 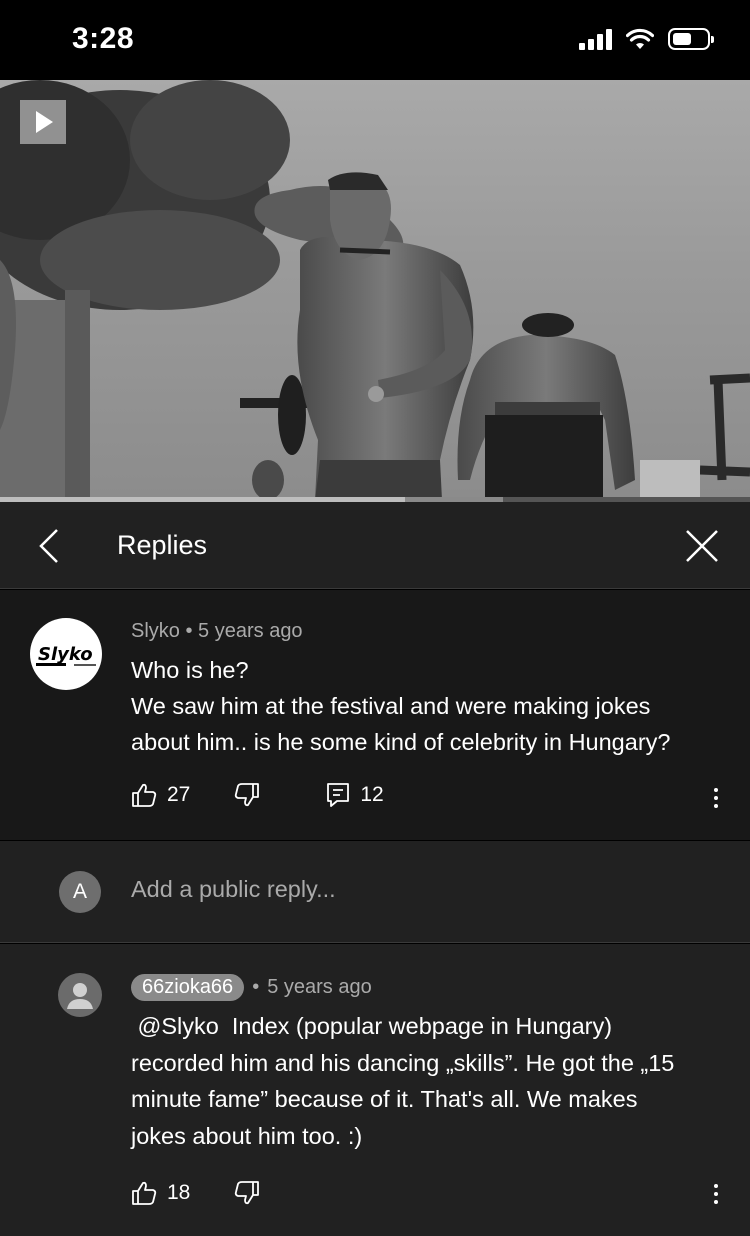 I want to click on reply-author-avatar, so click(x=80, y=995).